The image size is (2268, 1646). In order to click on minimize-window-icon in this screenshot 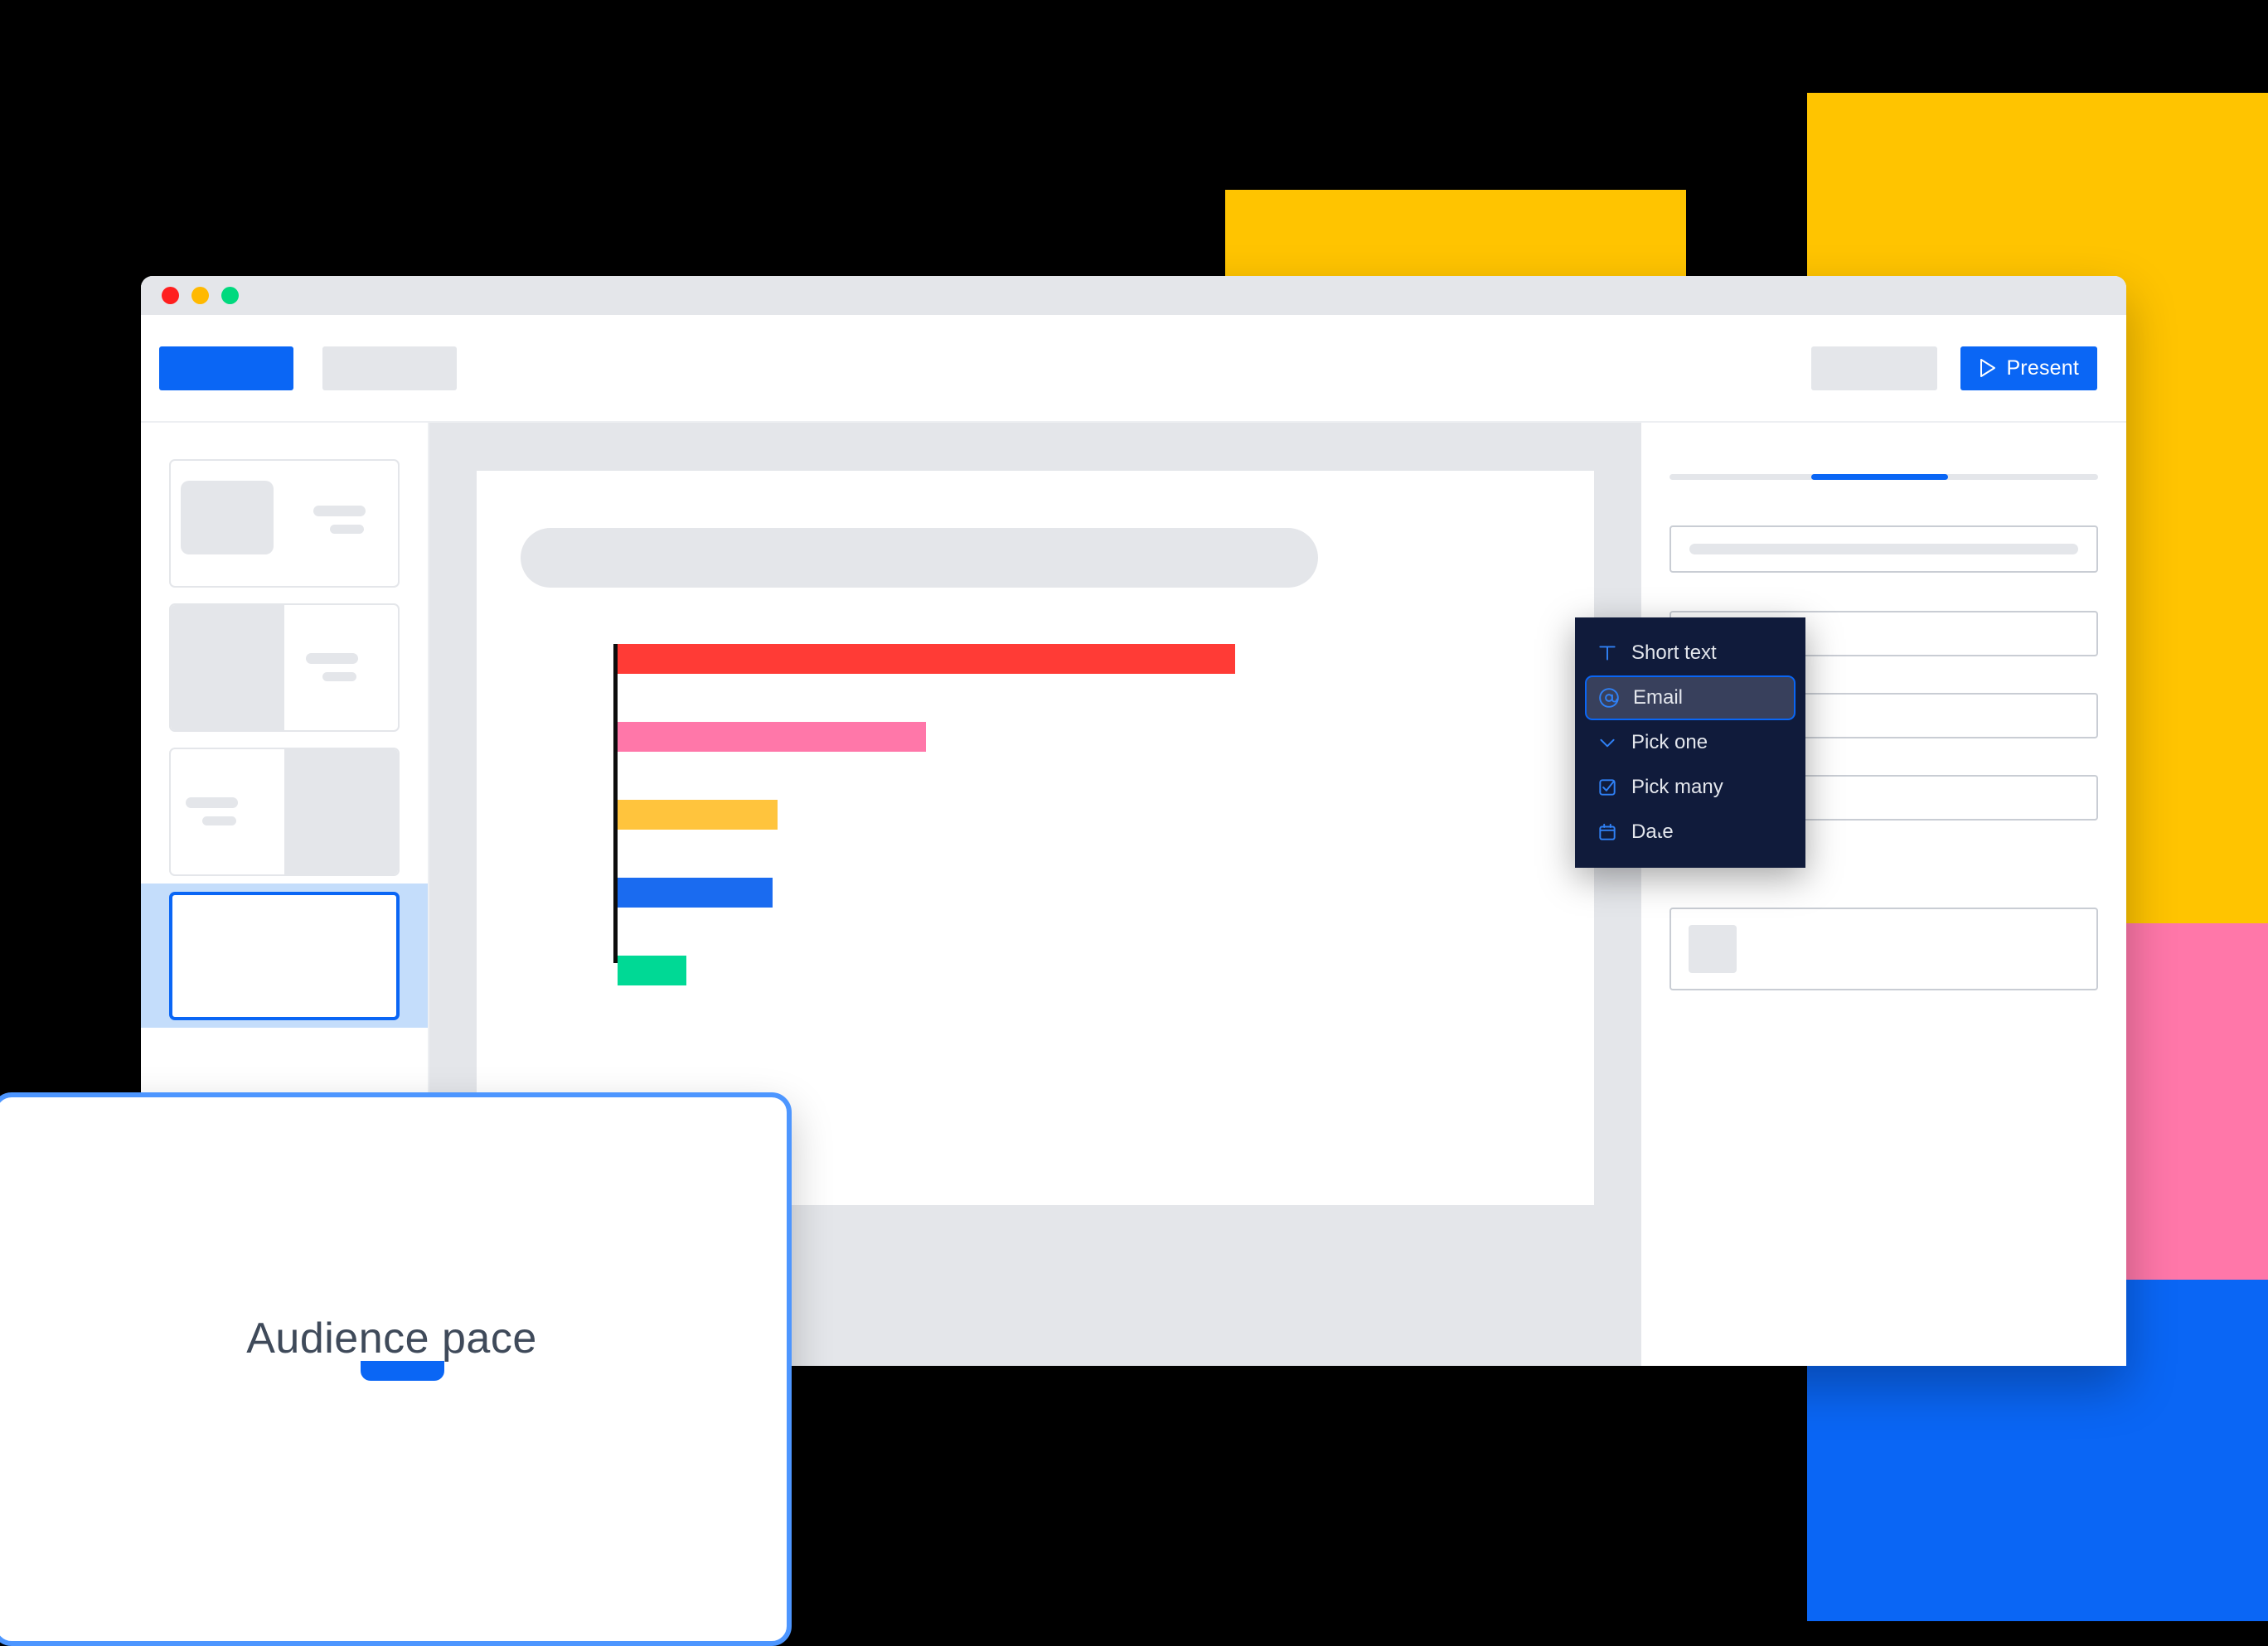, I will do `click(200, 295)`.